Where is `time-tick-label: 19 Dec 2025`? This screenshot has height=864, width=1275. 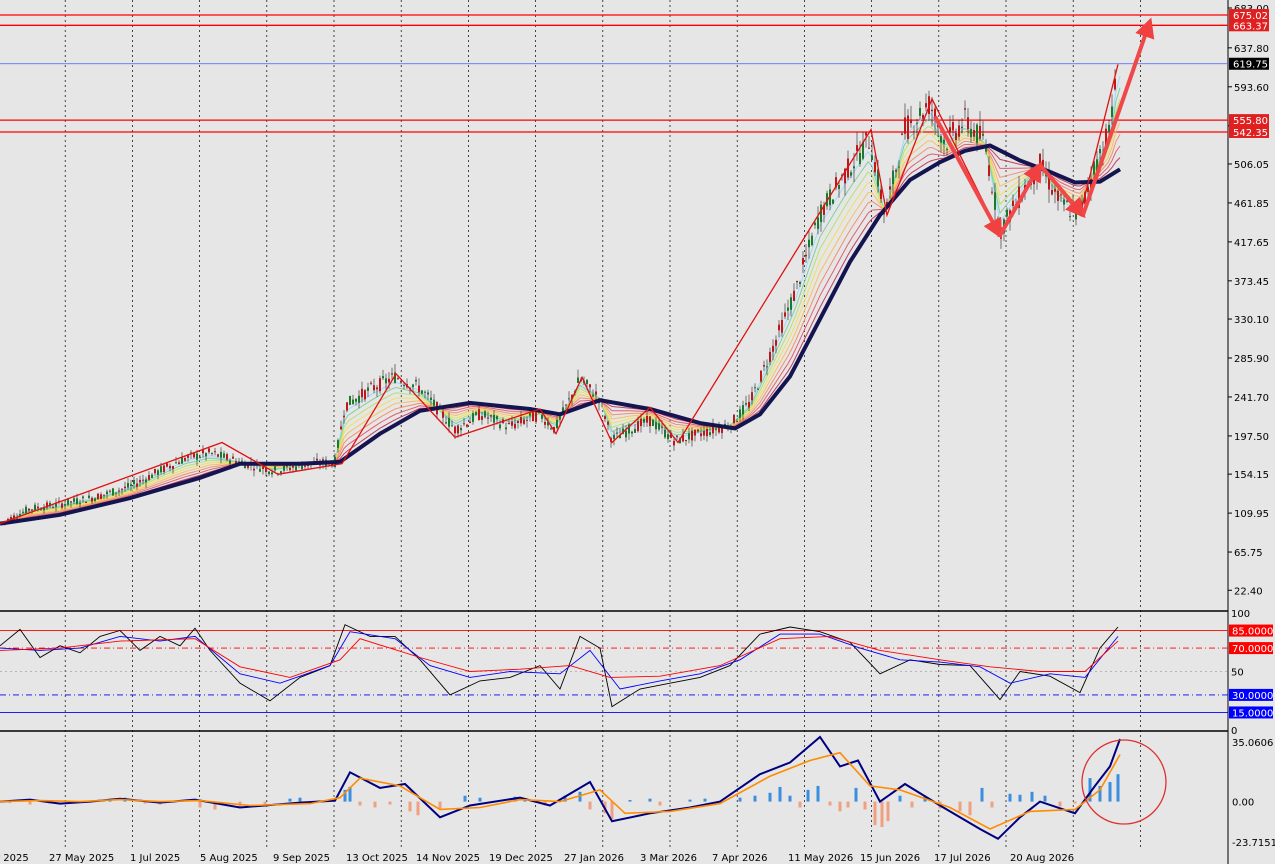 time-tick-label: 19 Dec 2025 is located at coordinates (521, 858).